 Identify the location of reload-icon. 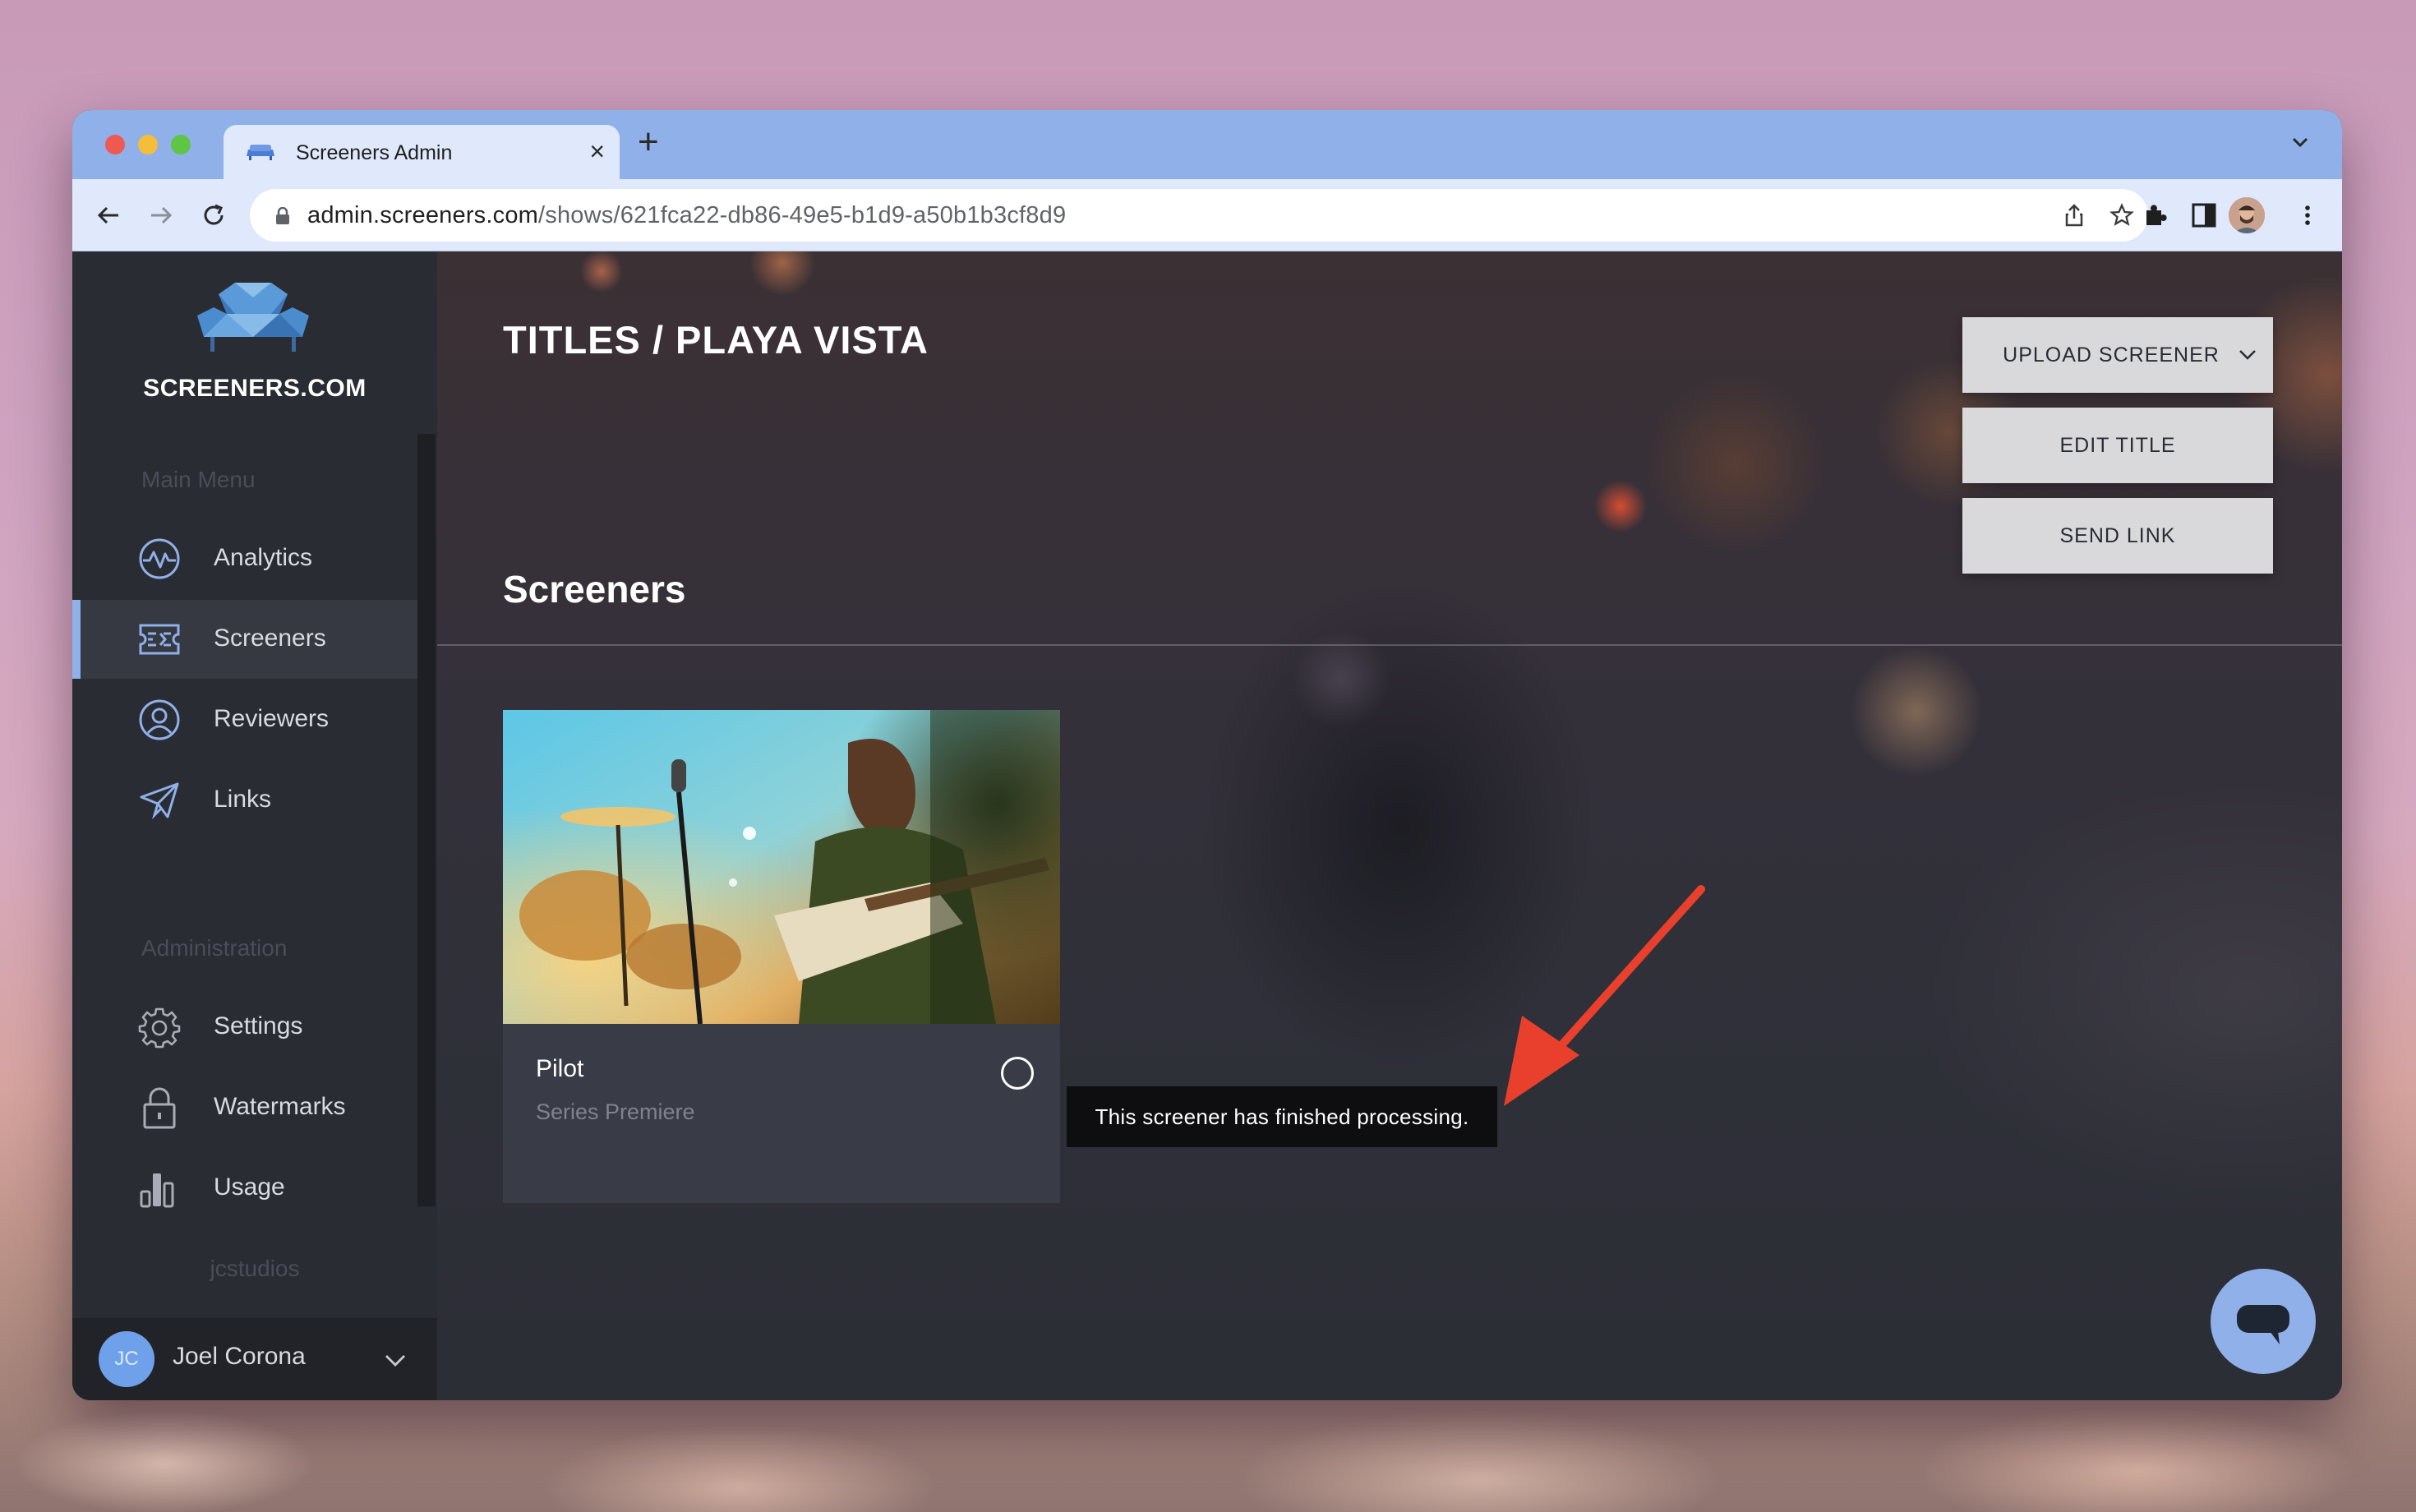
(214, 216).